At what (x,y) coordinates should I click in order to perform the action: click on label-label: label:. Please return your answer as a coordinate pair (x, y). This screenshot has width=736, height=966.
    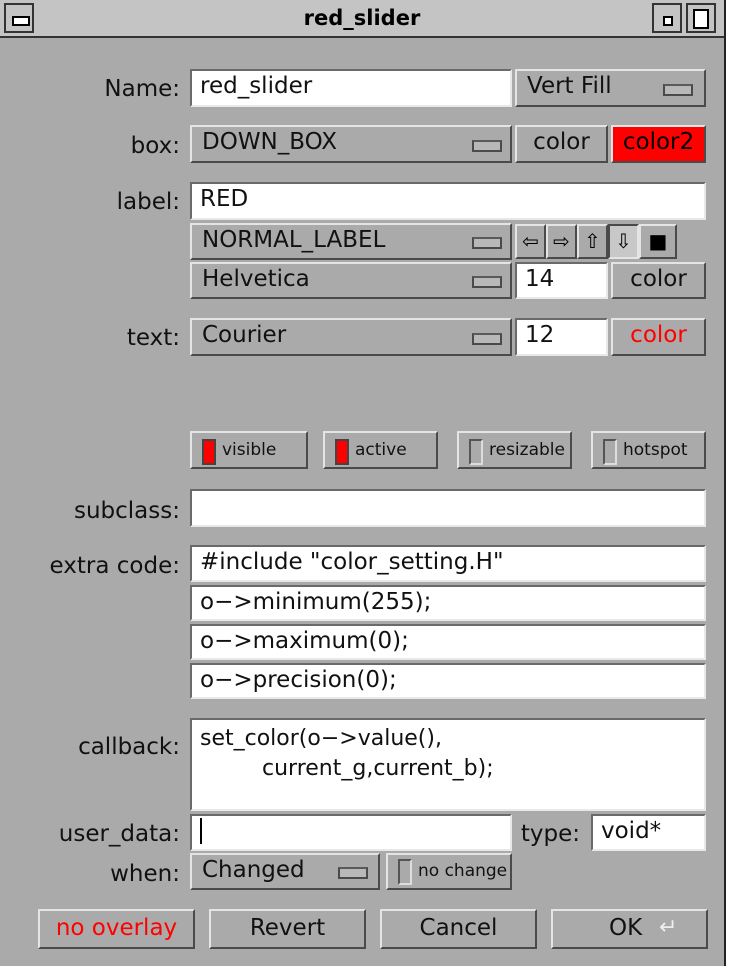
    Looking at the image, I should click on (148, 202).